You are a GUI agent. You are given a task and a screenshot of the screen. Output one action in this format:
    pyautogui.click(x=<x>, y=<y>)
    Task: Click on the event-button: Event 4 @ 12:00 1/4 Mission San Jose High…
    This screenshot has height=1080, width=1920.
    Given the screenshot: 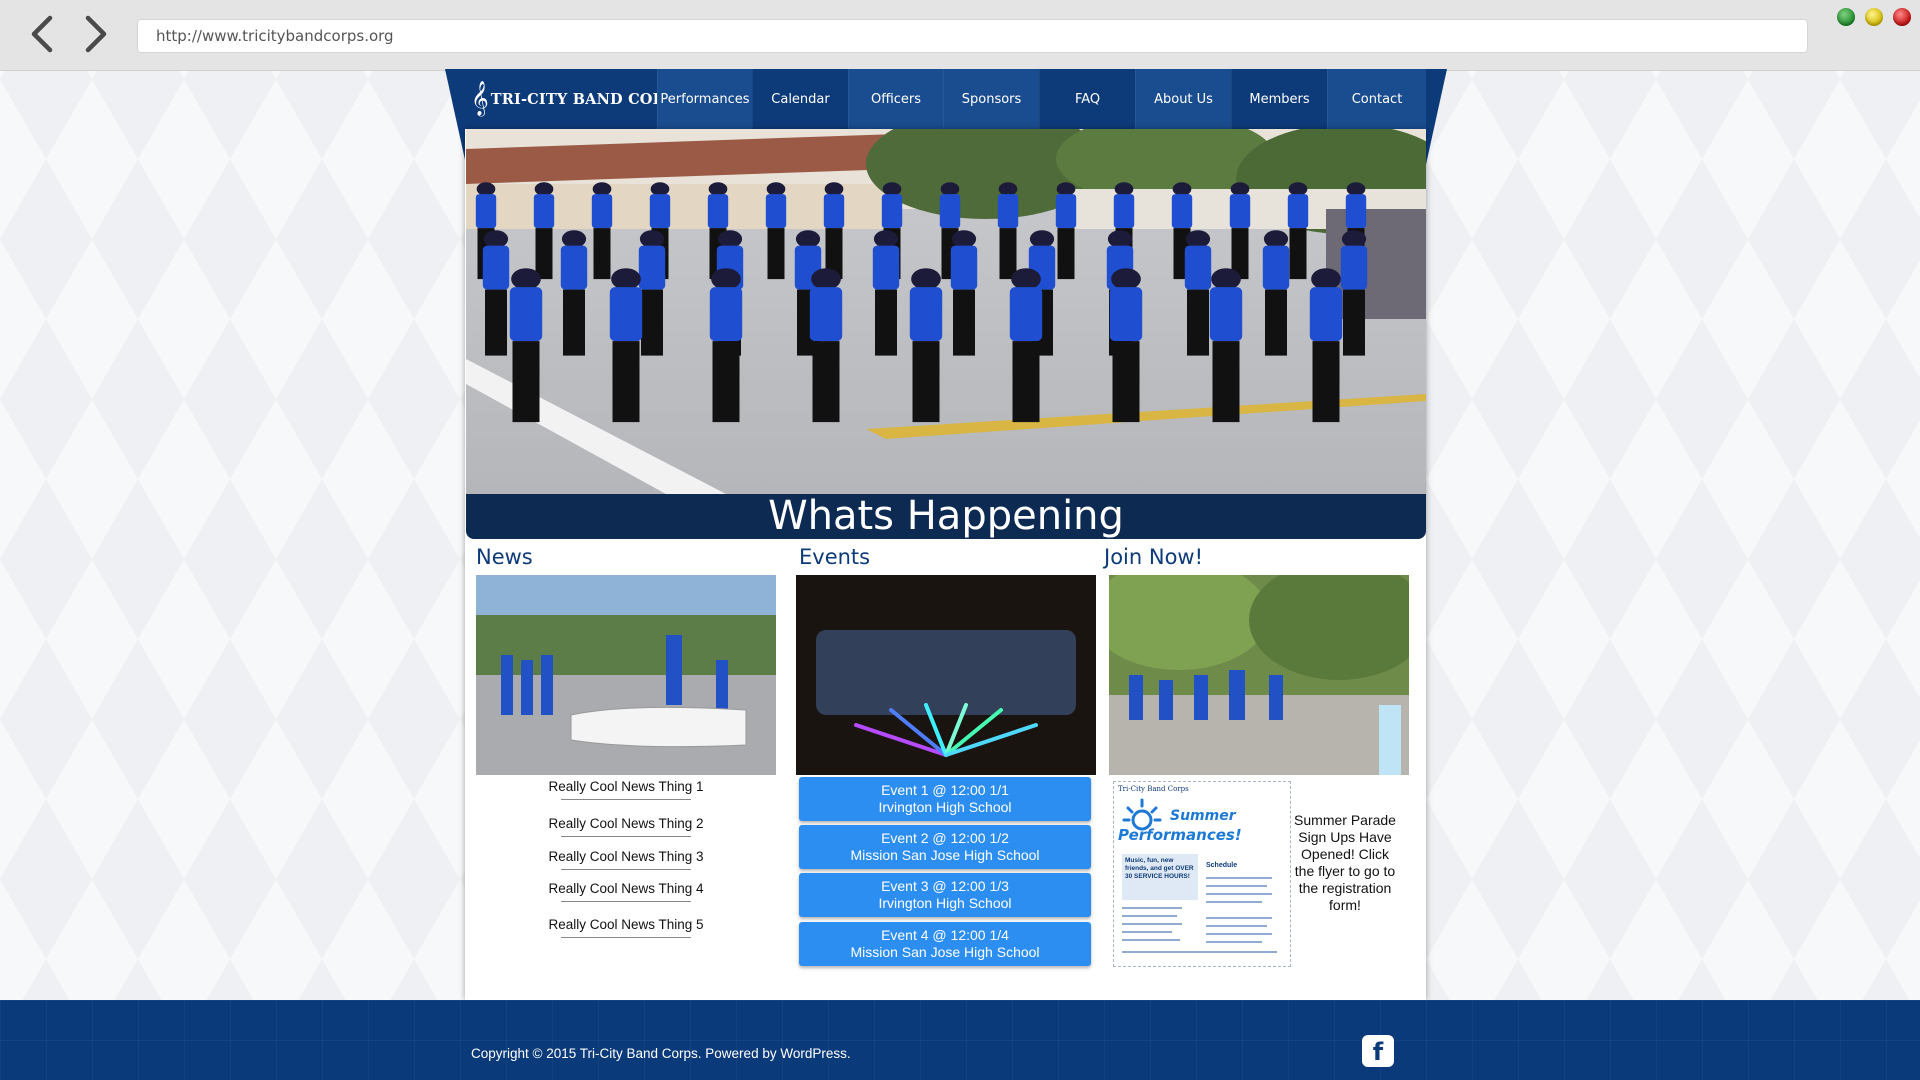 What is the action you would take?
    pyautogui.click(x=945, y=944)
    